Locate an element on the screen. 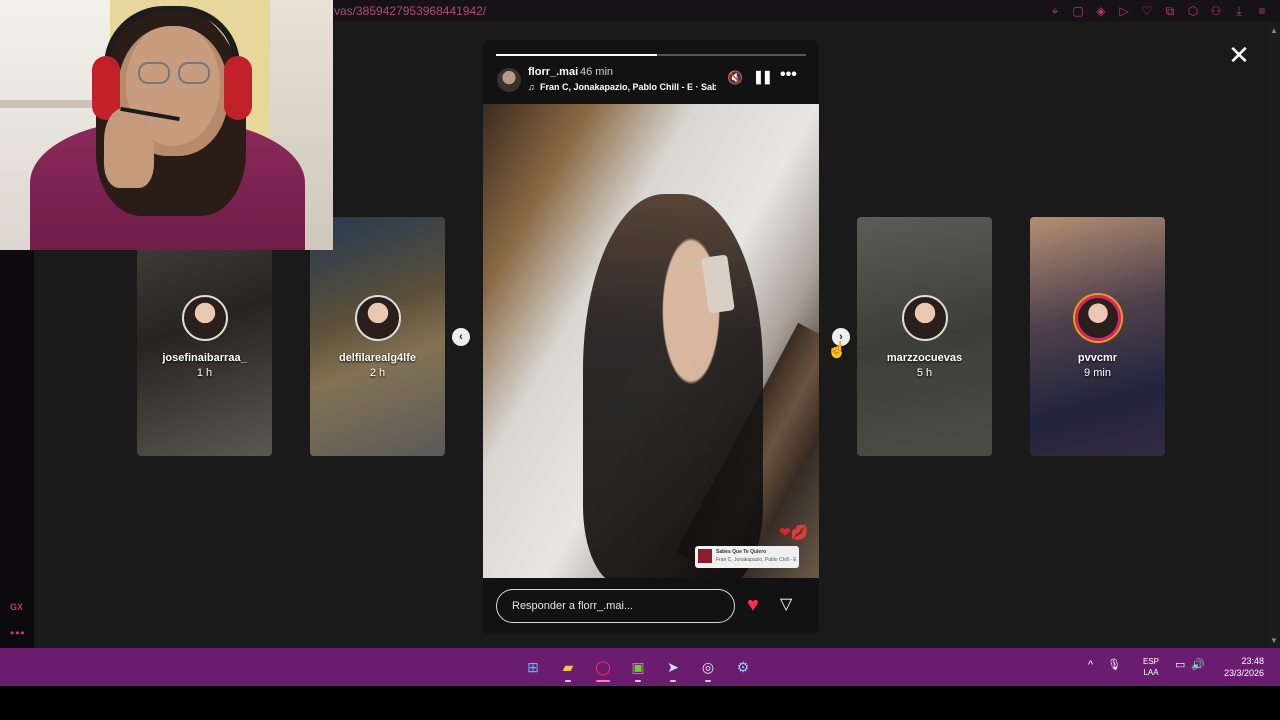  language-indicator: ESP LAA is located at coordinates (1151, 667).